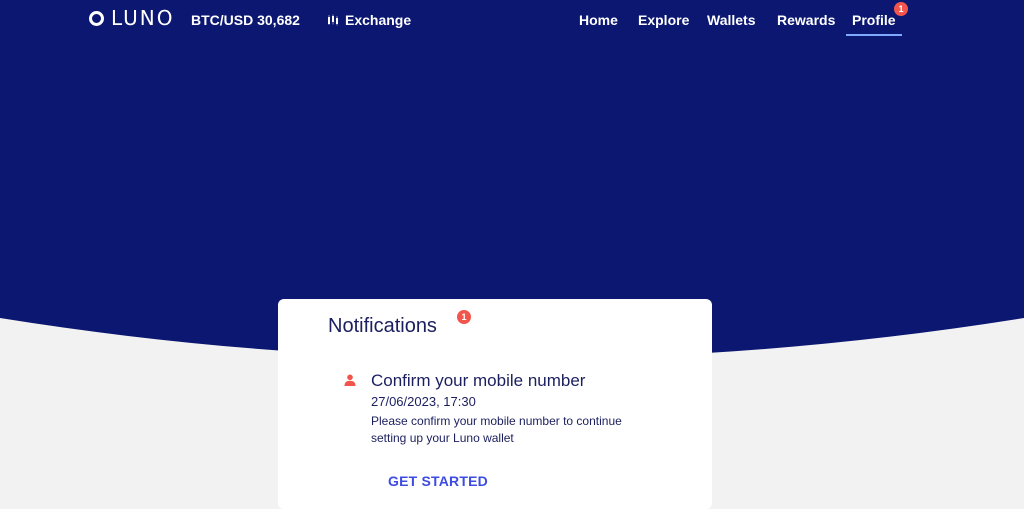 This screenshot has height=509, width=1024. I want to click on exchange-link: Exchange, so click(369, 20).